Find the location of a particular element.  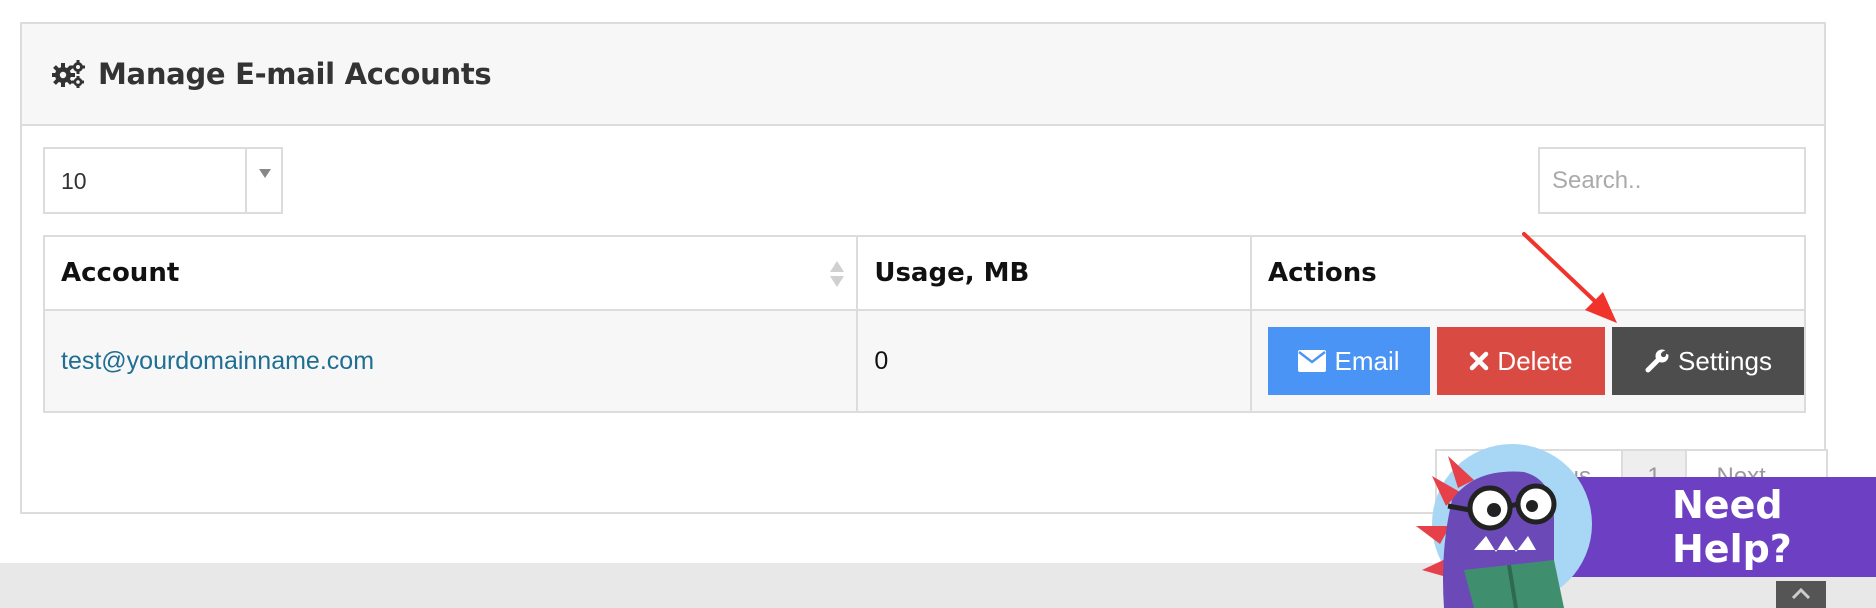

email-button: Email is located at coordinates (1349, 361).